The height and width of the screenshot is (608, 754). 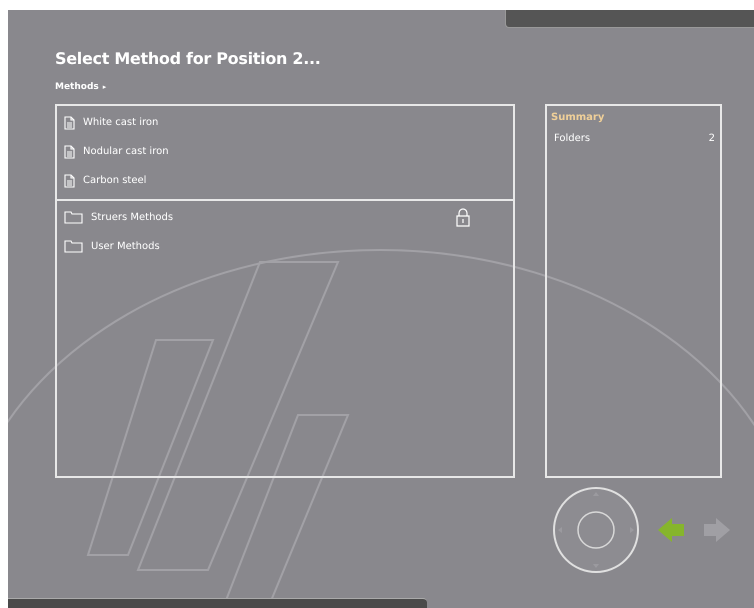 What do you see at coordinates (77, 87) in the screenshot?
I see `breadcrumb-link: Methods` at bounding box center [77, 87].